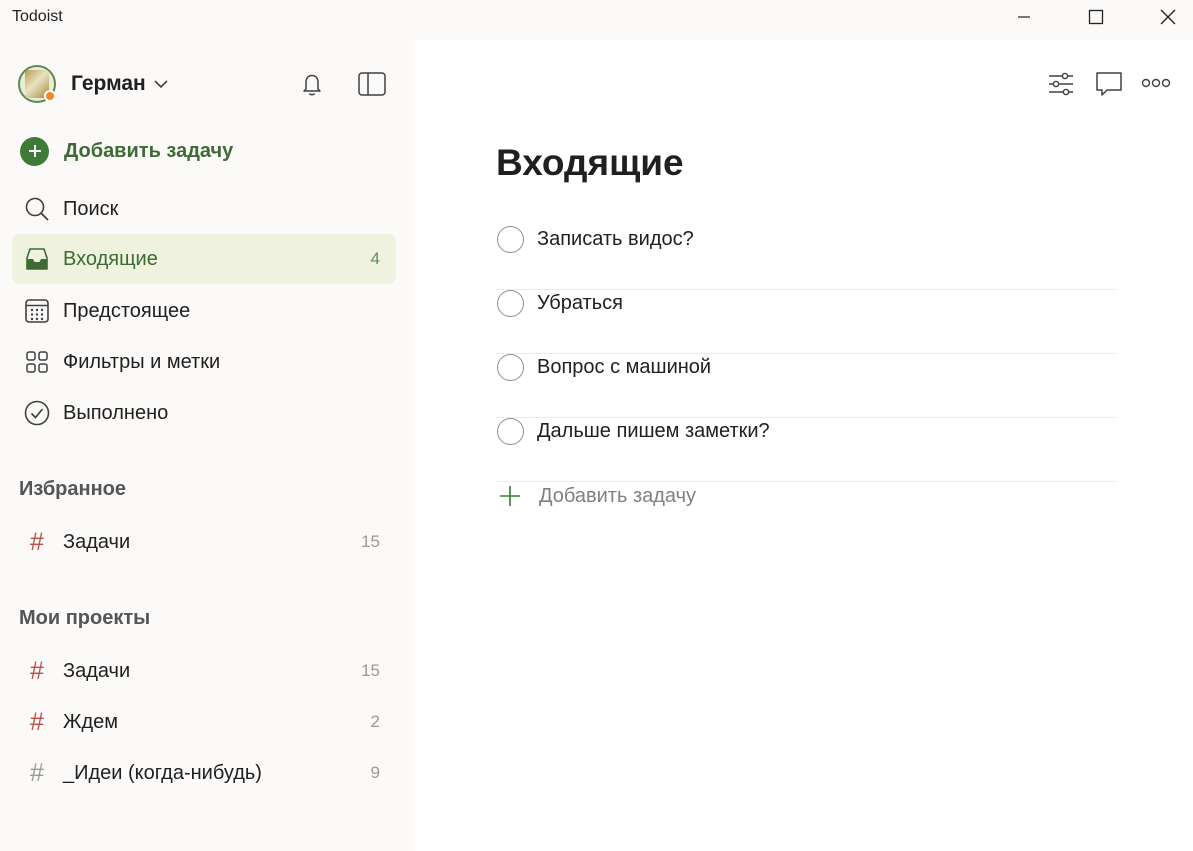 The image size is (1193, 851). Describe the element at coordinates (37, 16) in the screenshot. I see `app-title: Todoist` at that location.